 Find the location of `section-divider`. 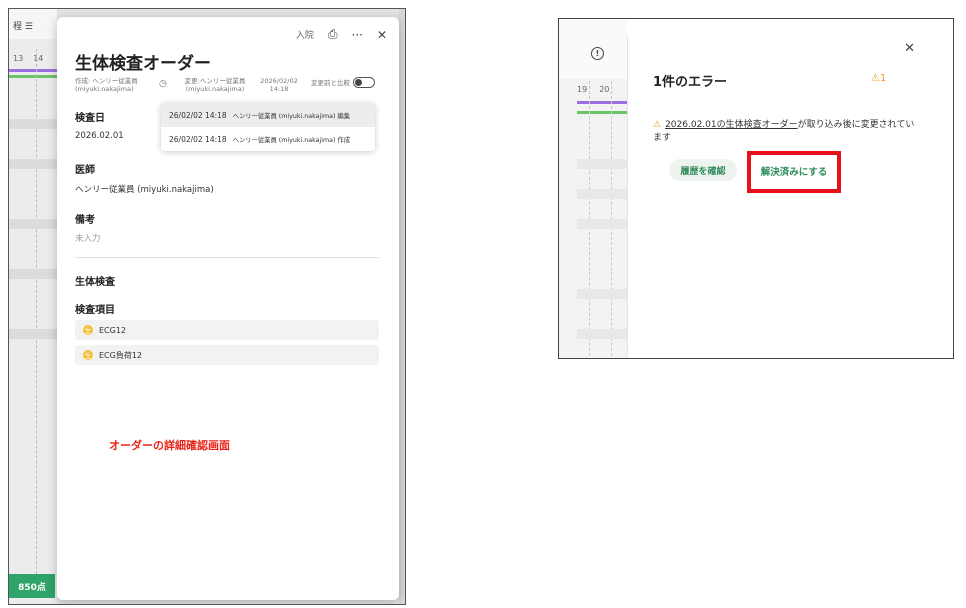

section-divider is located at coordinates (227, 257).